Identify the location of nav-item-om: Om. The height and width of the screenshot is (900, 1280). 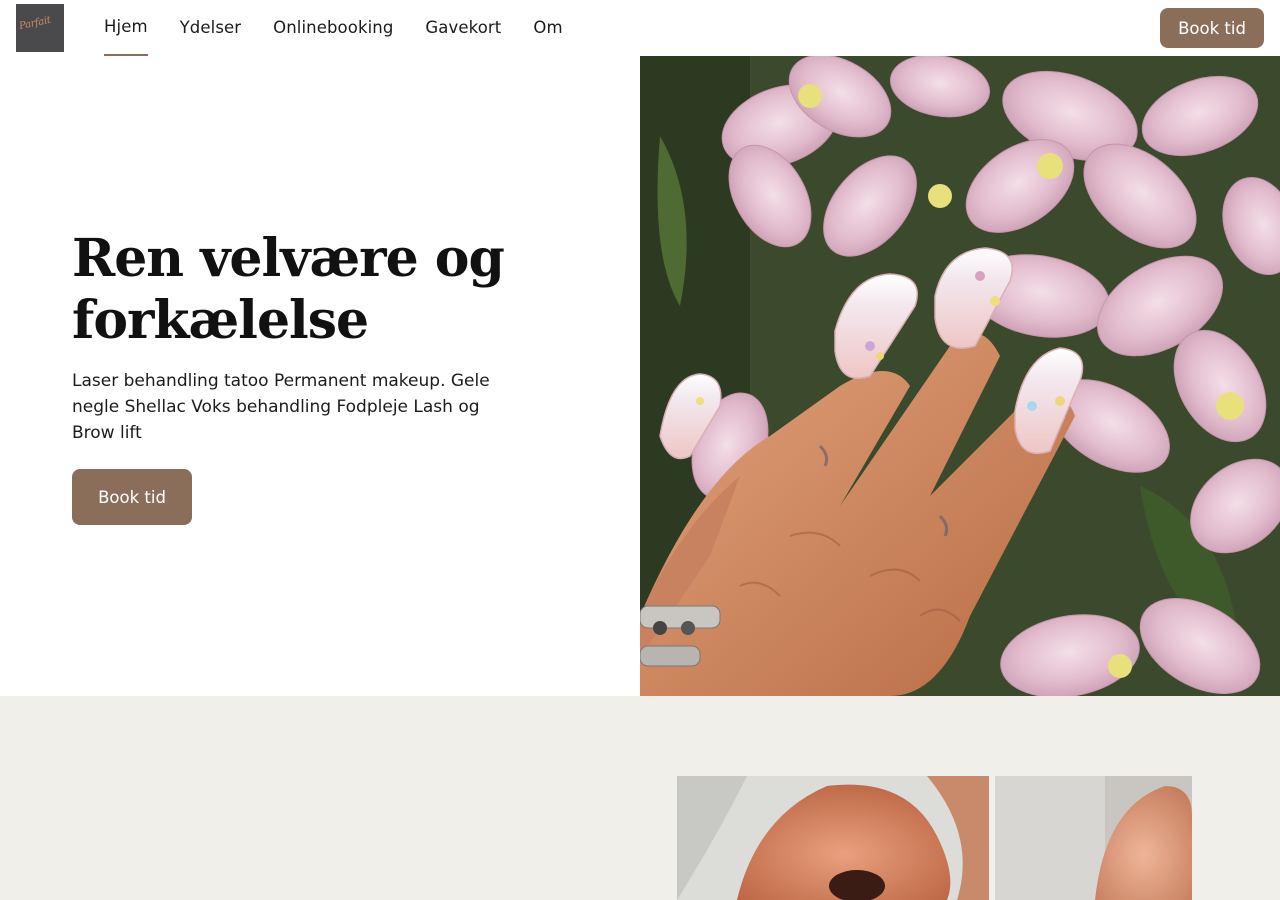
(547, 28).